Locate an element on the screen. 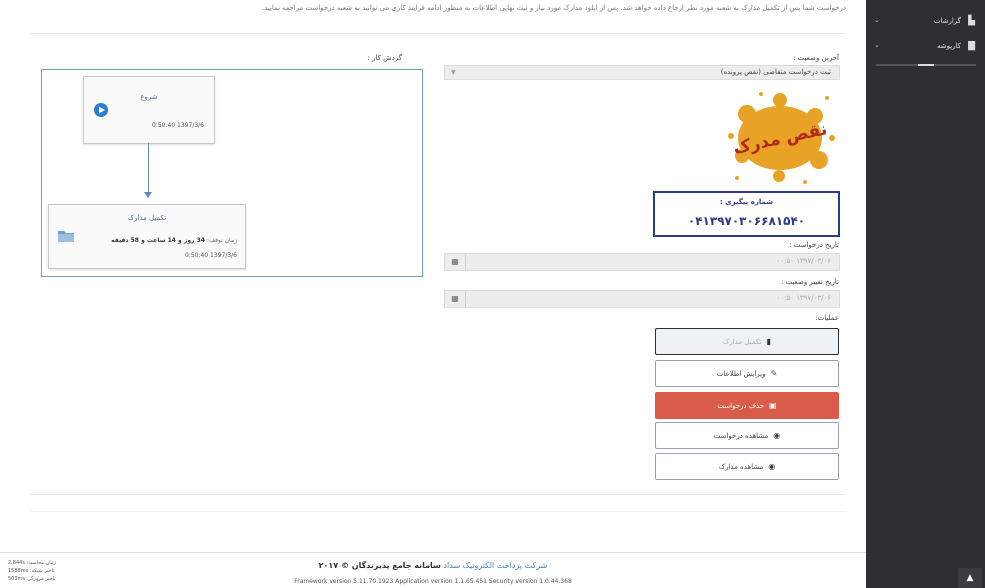  tracking-box: شماره پیگیری : ۰۴۱۳۹۷۰۳۰۶۶۸۱۵۴۰ is located at coordinates (746, 214).